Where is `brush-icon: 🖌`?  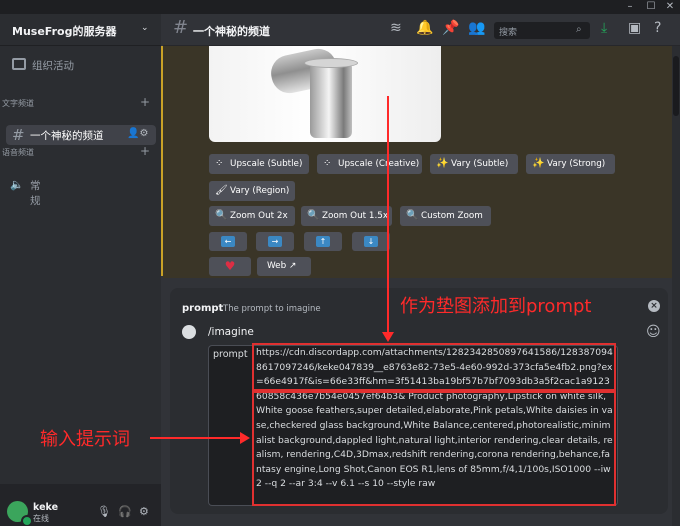 brush-icon: 🖌 is located at coordinates (221, 190).